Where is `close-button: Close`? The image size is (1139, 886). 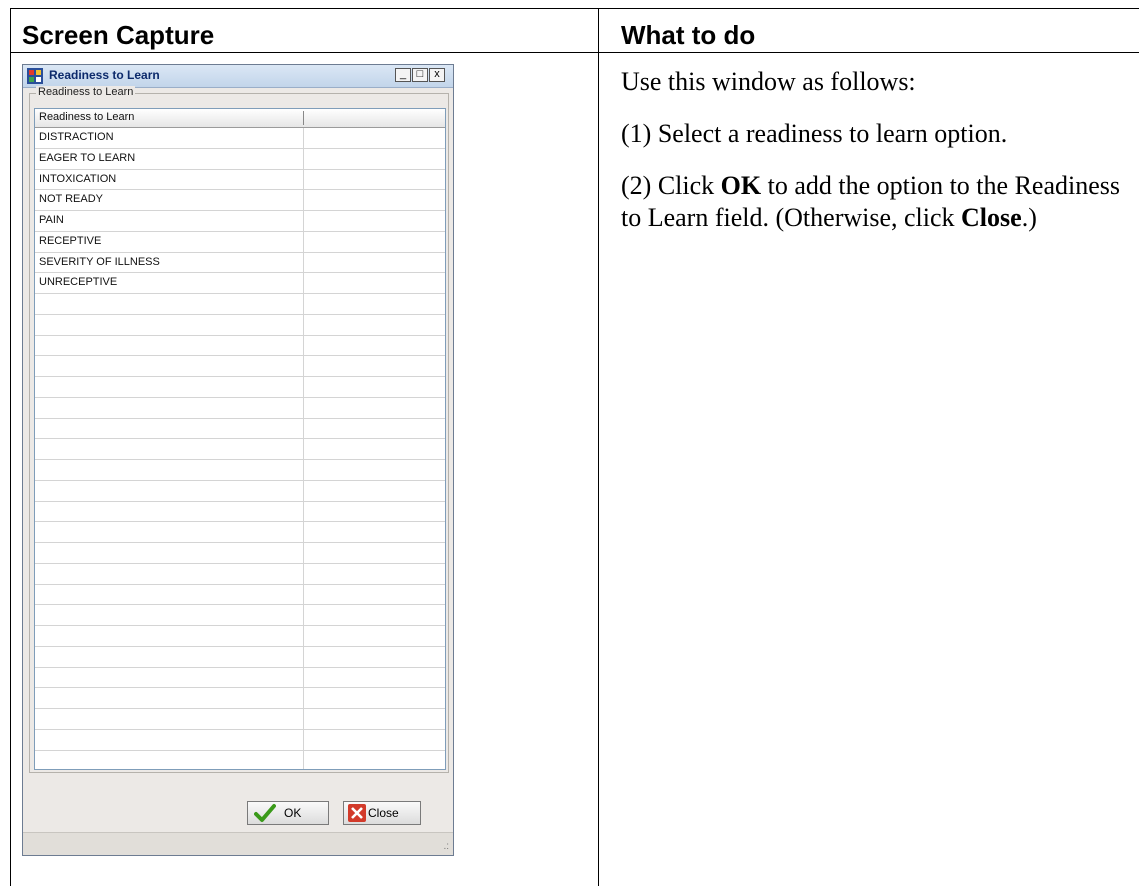
close-button: Close is located at coordinates (382, 813).